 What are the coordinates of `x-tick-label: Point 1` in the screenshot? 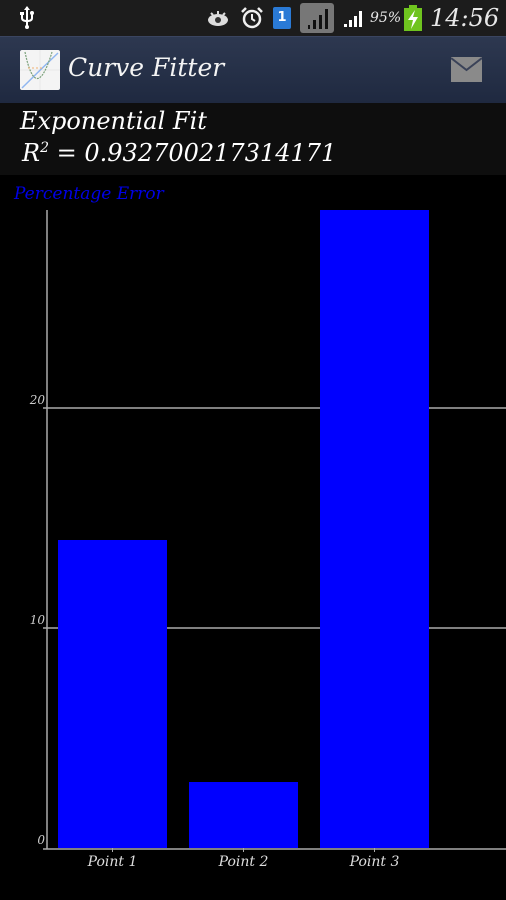 It's located at (112, 862).